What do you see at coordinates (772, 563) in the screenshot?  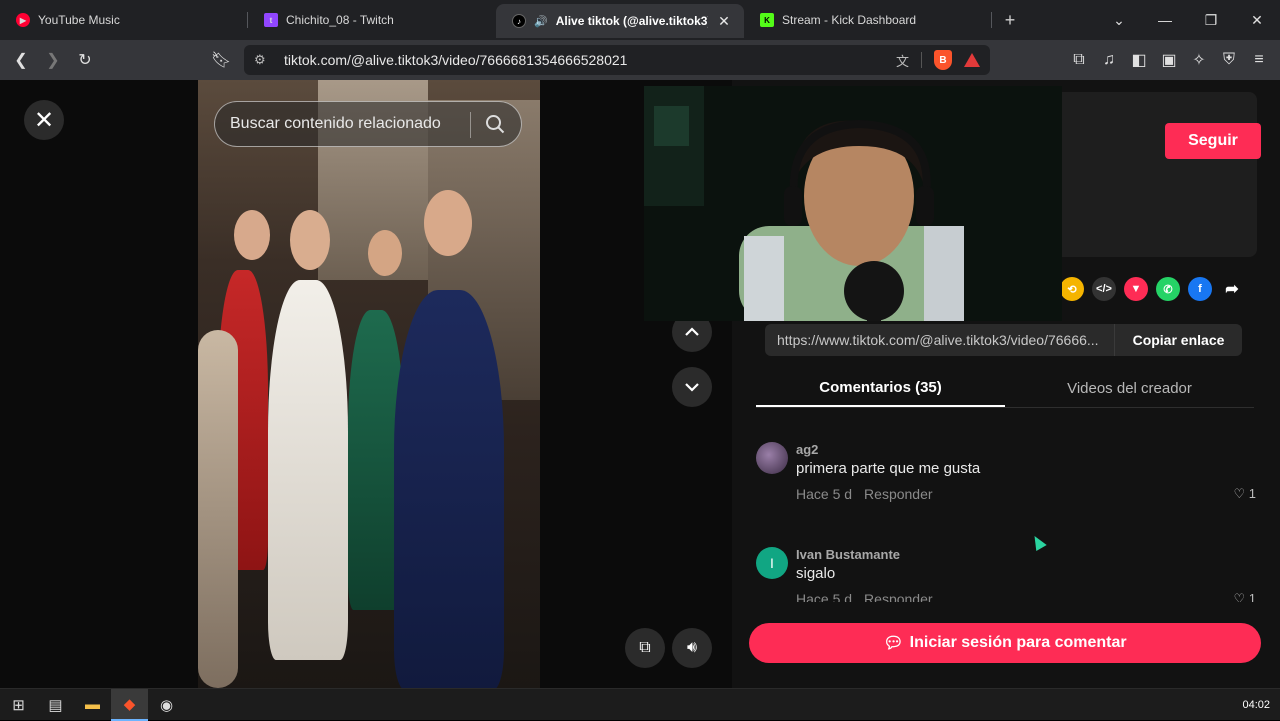 I see `avatar: I` at bounding box center [772, 563].